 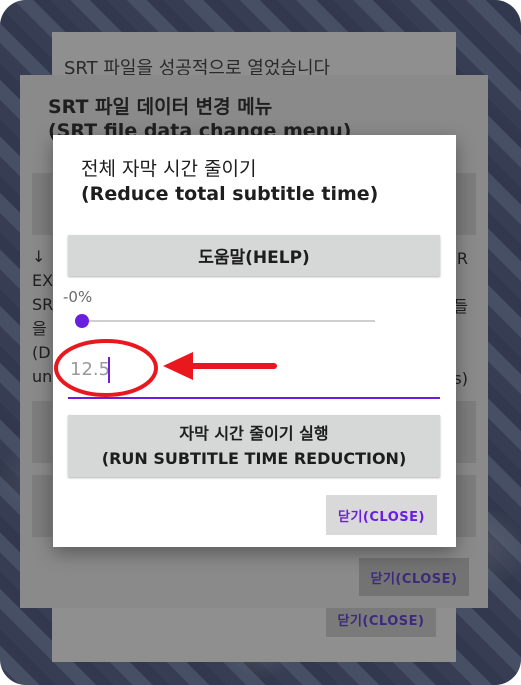 I want to click on help-button: 도움말(HELP), so click(x=254, y=255).